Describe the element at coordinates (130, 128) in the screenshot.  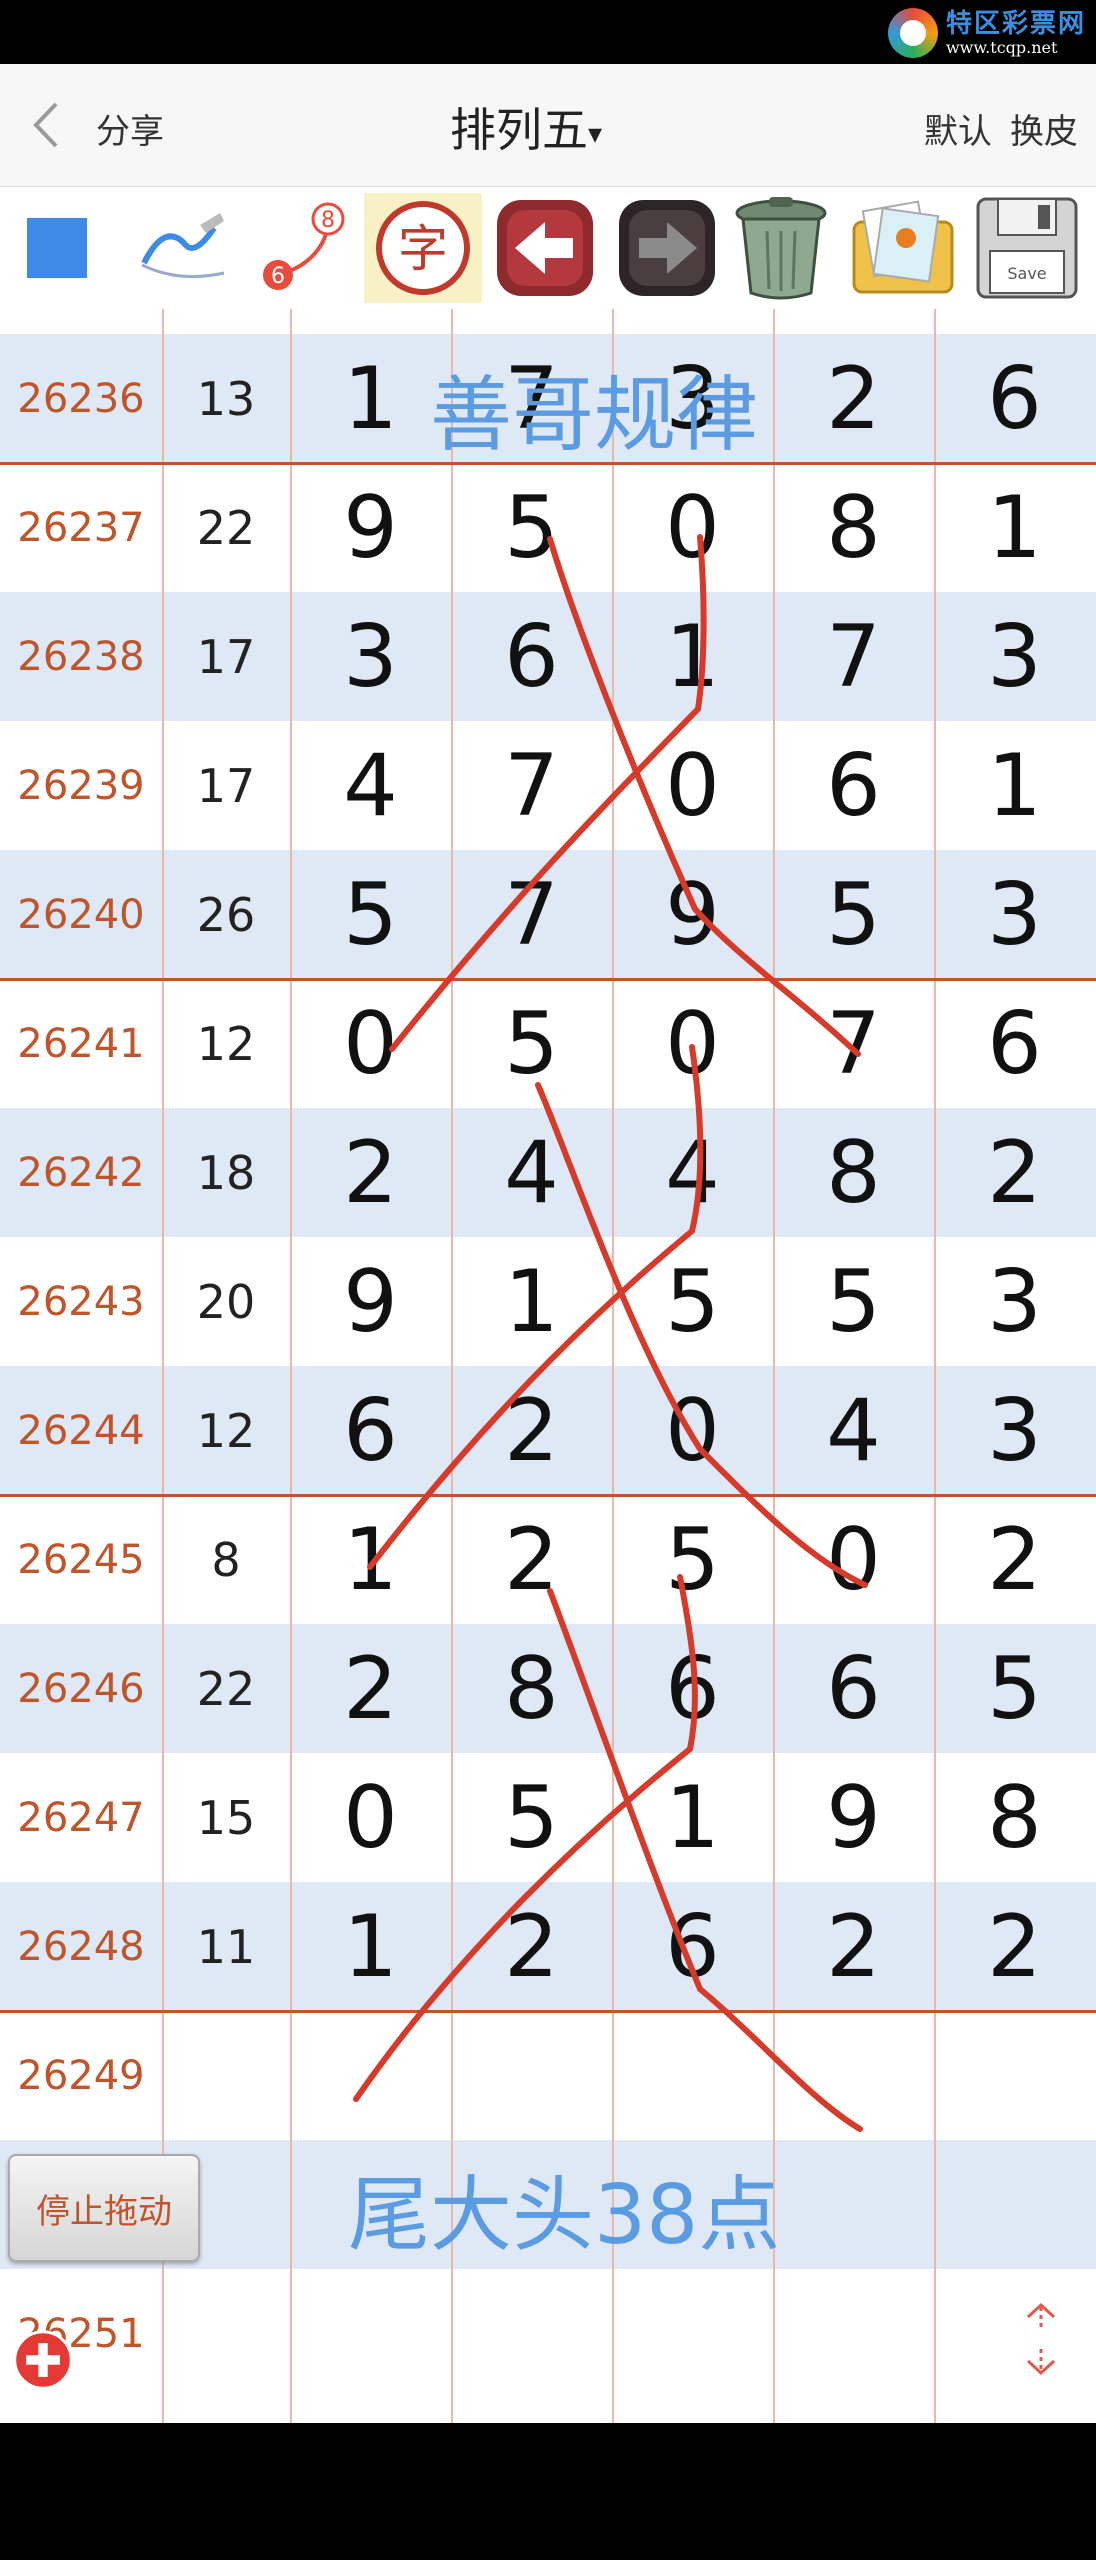
I see `share-button: 分享` at that location.